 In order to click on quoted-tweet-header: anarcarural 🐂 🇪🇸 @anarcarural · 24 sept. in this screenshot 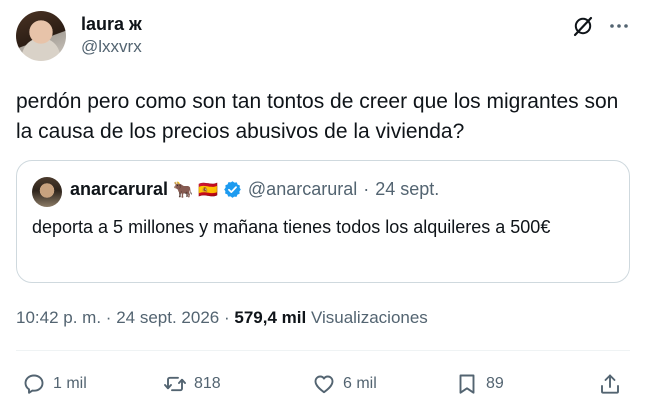, I will do `click(254, 189)`.